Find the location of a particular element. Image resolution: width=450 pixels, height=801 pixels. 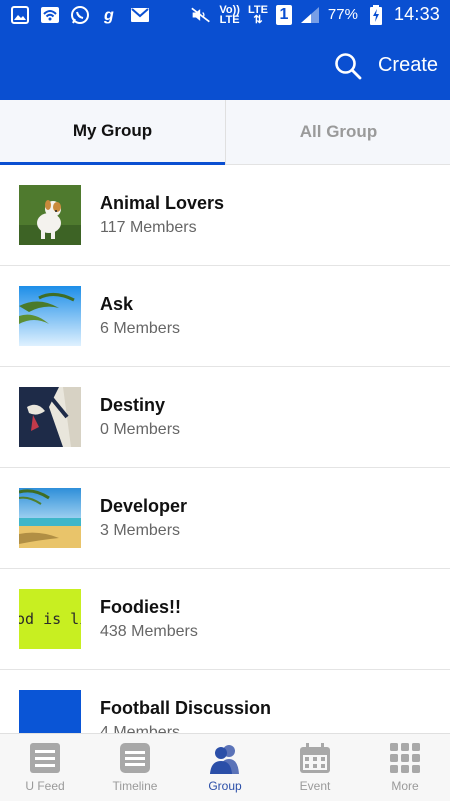

group-name: Developer is located at coordinates (144, 506).